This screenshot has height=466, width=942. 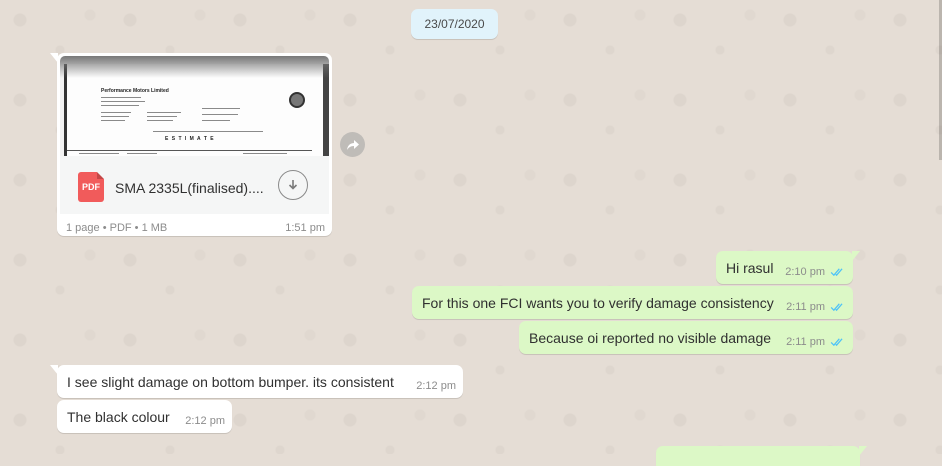 I want to click on preview-company: Performance Motors Limited, so click(x=135, y=91).